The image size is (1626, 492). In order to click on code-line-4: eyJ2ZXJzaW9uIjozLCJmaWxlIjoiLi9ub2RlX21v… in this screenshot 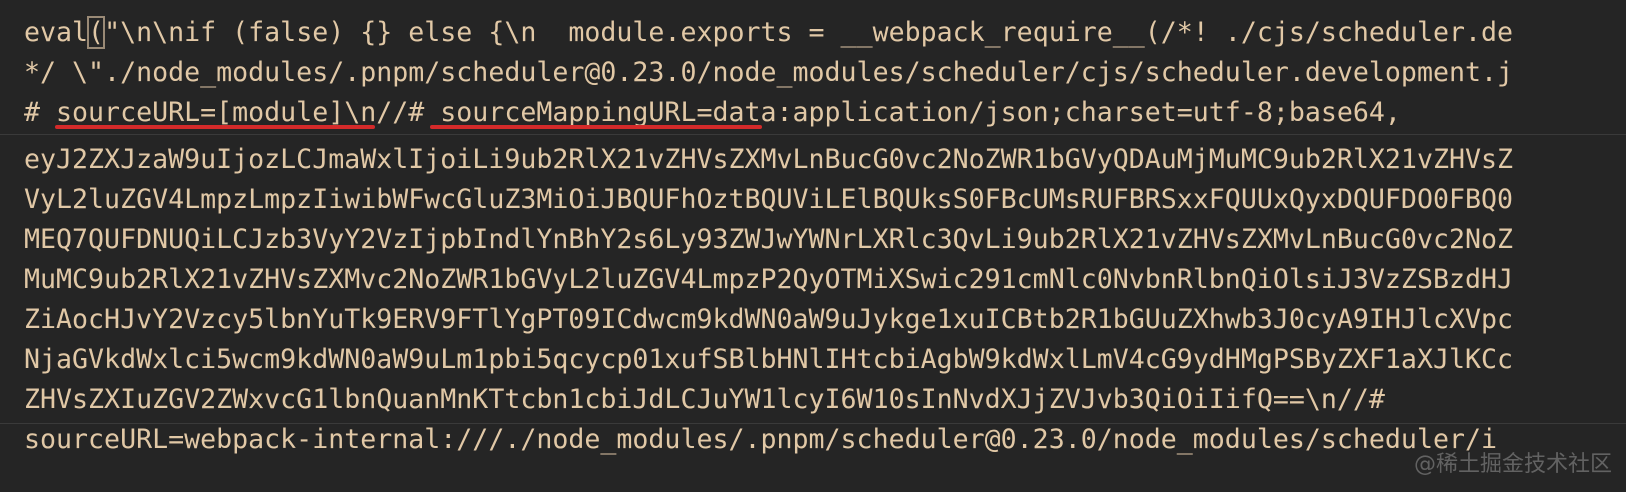, I will do `click(768, 160)`.